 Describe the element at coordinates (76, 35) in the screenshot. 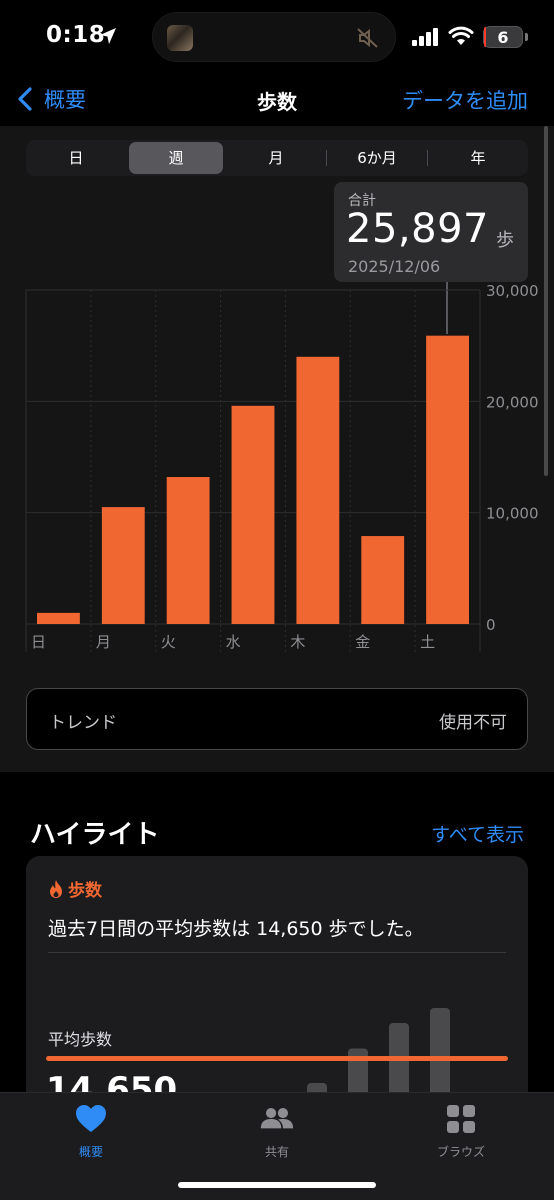

I see `status-time: 0:18` at that location.